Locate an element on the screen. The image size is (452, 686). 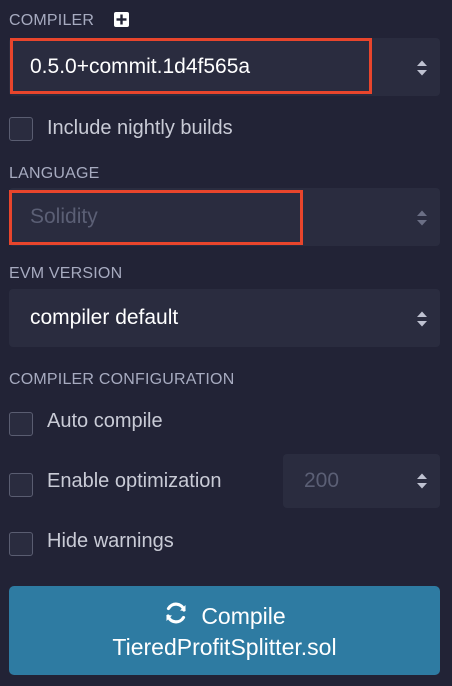
evm-version-select: compiler default is located at coordinates (224, 318).